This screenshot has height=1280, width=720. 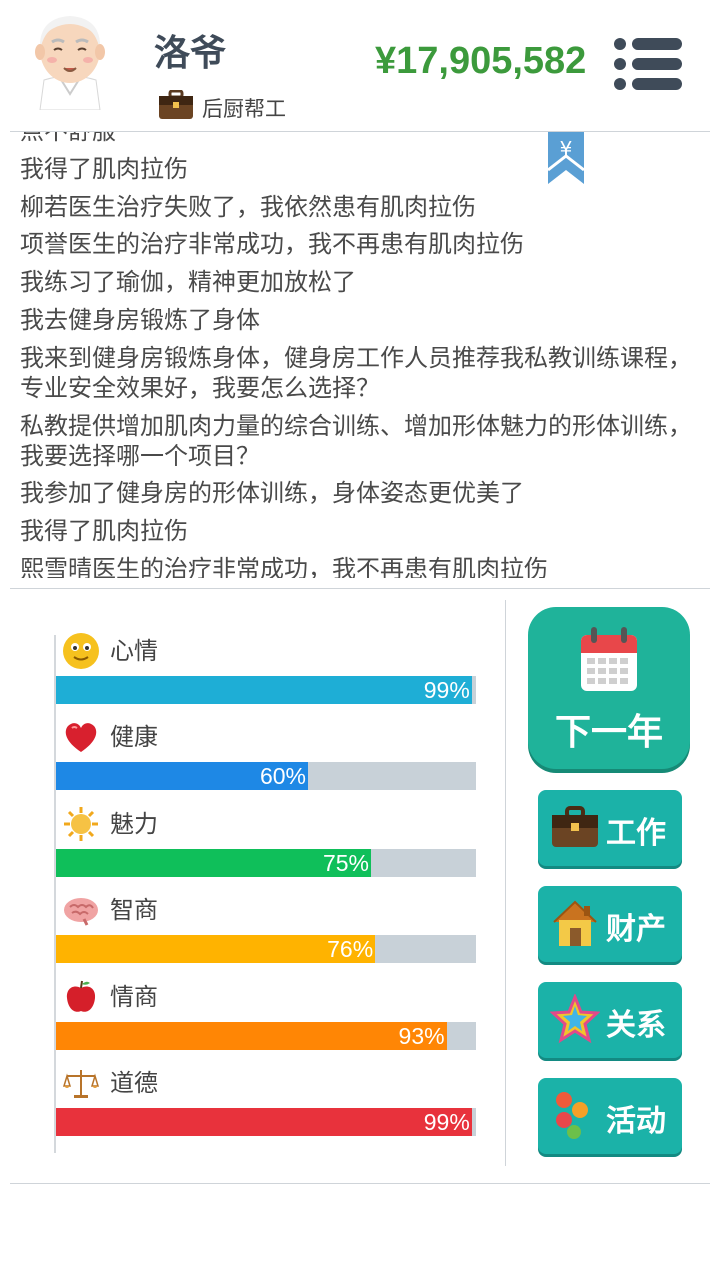 What do you see at coordinates (575, 923) in the screenshot?
I see `house-icon` at bounding box center [575, 923].